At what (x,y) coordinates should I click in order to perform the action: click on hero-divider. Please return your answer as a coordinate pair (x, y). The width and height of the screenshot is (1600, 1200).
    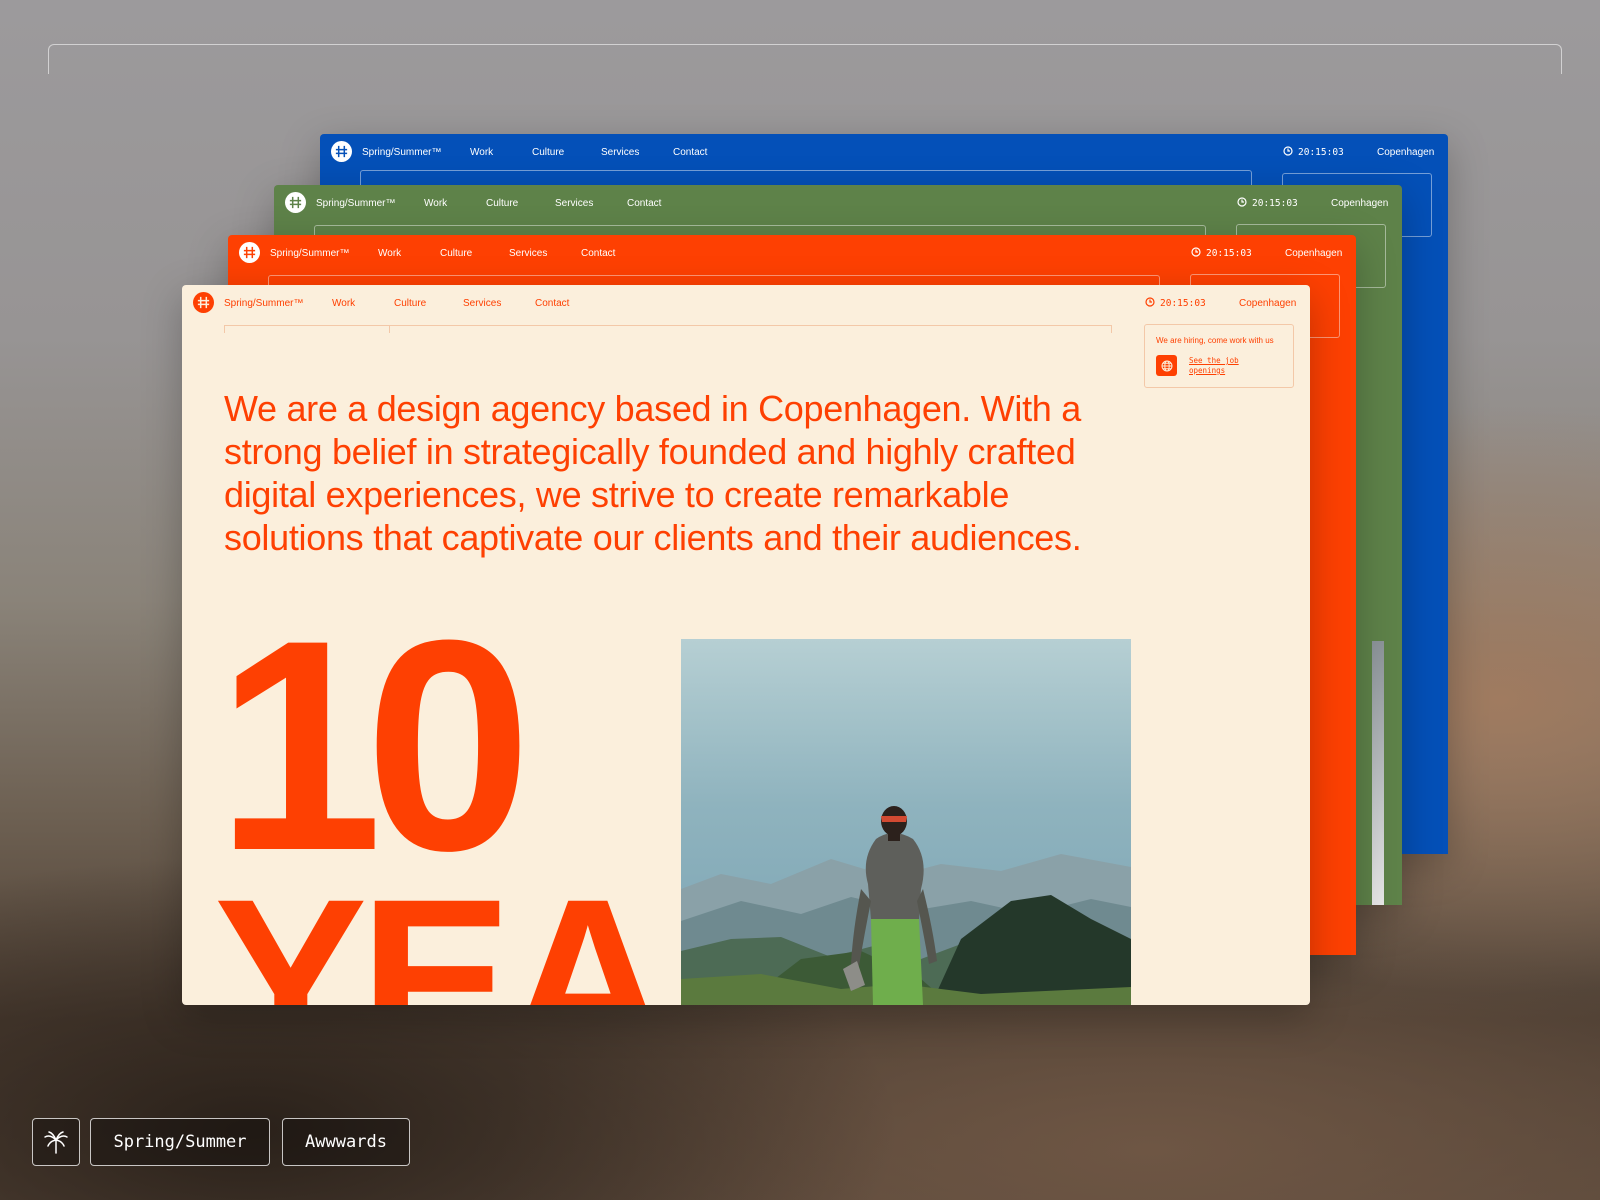
    Looking at the image, I should click on (667, 325).